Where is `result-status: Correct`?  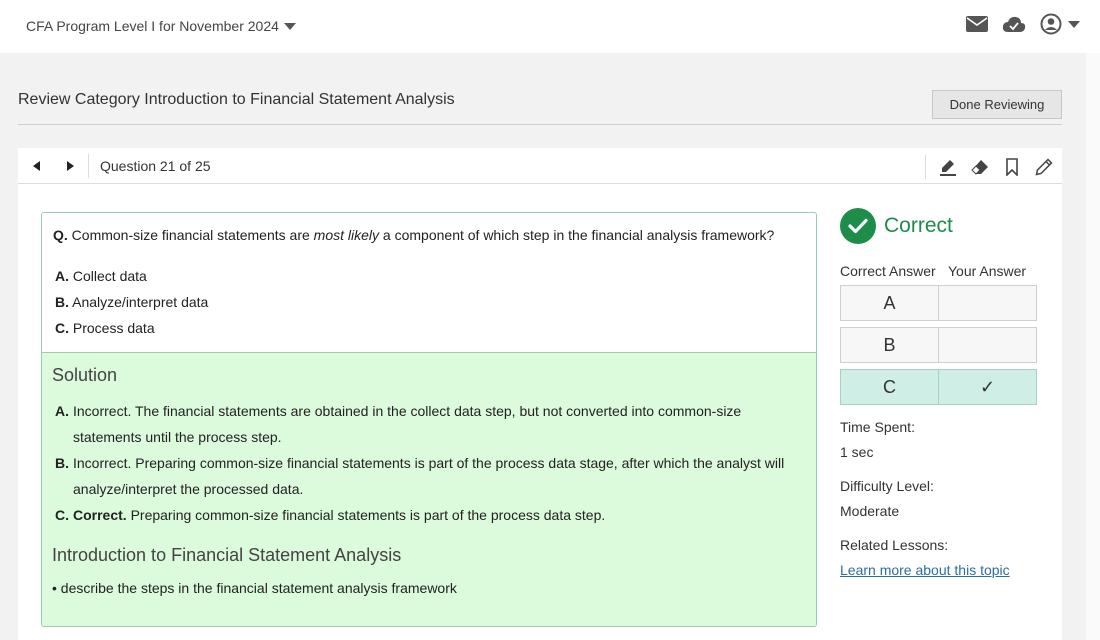 result-status: Correct is located at coordinates (945, 226).